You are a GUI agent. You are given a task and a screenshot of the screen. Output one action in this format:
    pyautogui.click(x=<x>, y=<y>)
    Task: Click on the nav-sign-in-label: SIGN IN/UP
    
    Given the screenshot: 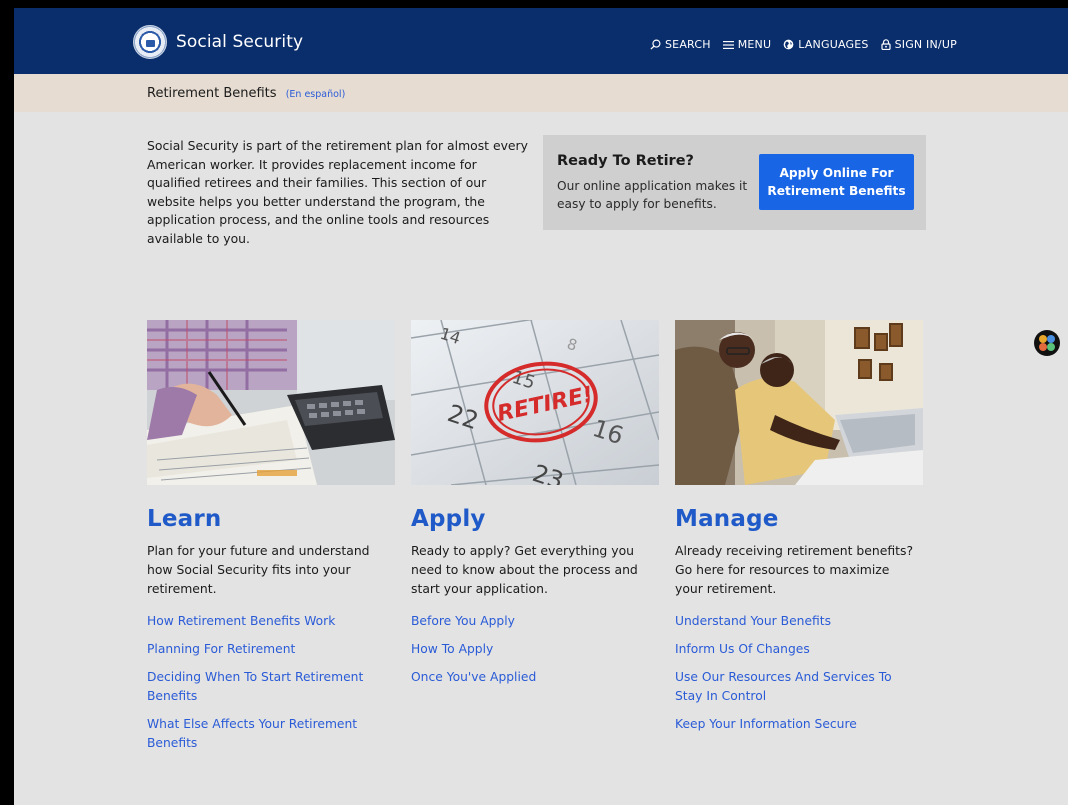 What is the action you would take?
    pyautogui.click(x=925, y=44)
    